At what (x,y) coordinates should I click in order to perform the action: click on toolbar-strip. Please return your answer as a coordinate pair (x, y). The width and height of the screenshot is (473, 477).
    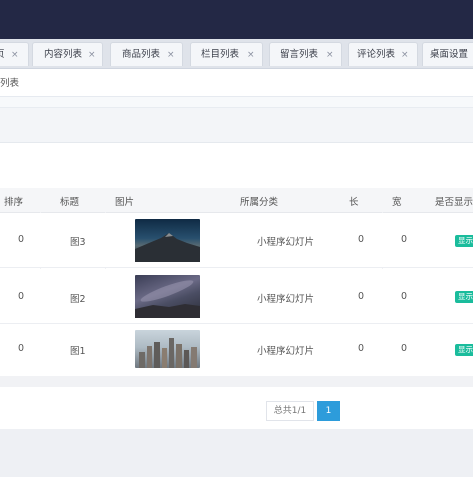
    Looking at the image, I should click on (236, 102).